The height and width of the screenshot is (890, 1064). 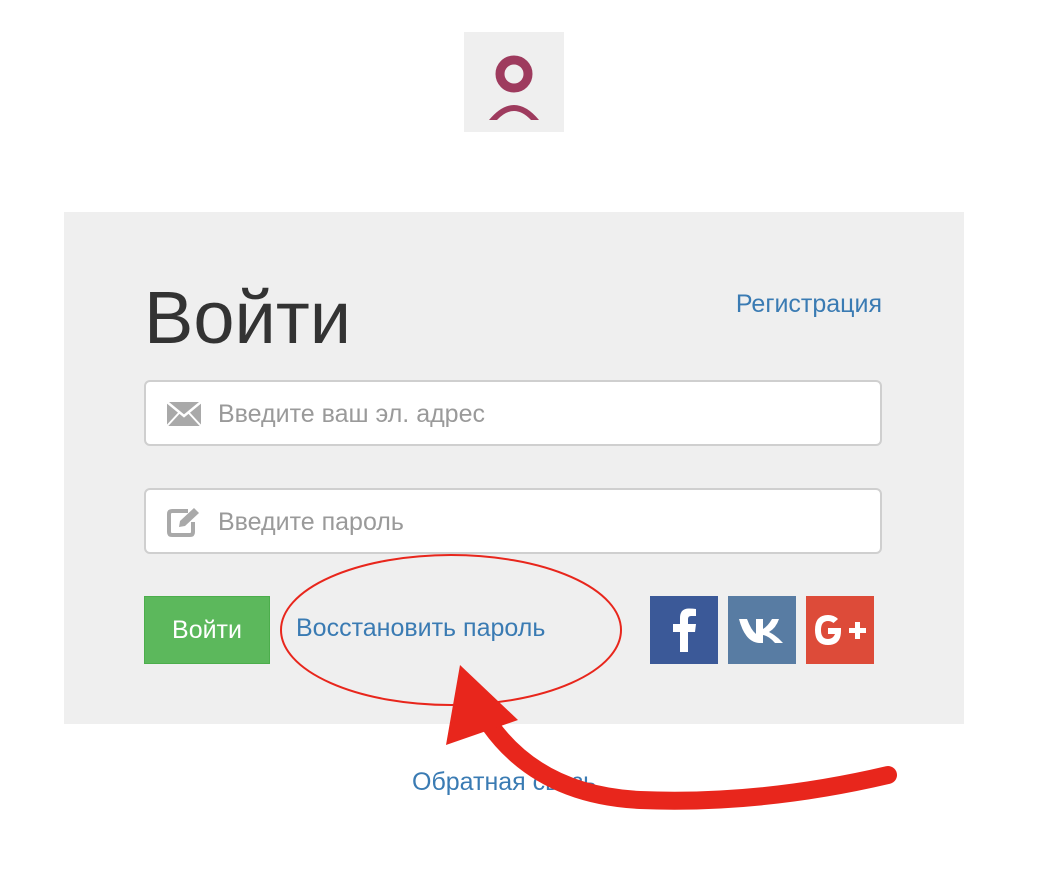 I want to click on vk-icon, so click(x=761, y=631).